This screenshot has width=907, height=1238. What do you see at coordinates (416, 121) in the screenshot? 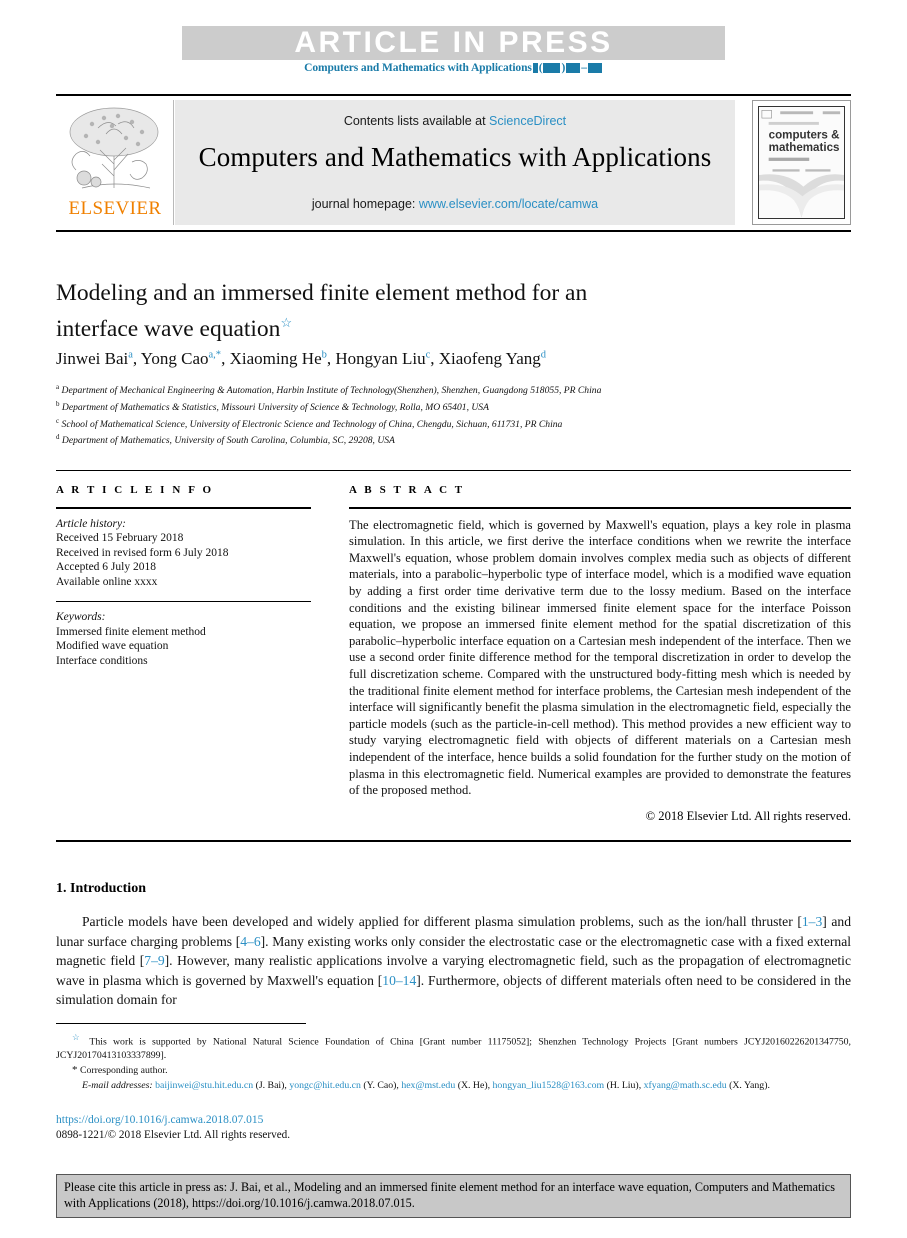
I see `contents-prefix: Contents lists available at` at bounding box center [416, 121].